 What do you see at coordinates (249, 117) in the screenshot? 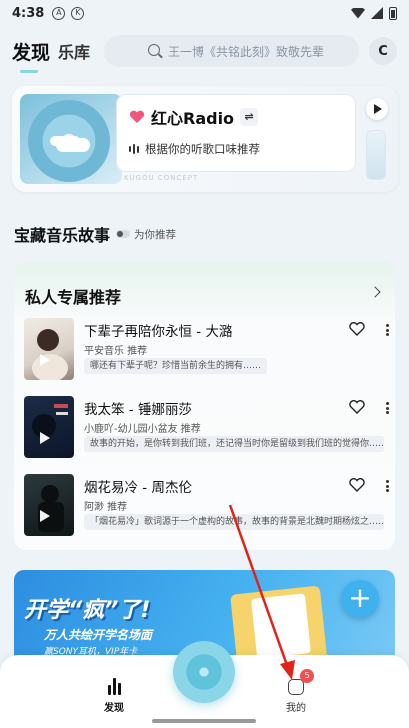
I see `switch-icon: ⇌` at bounding box center [249, 117].